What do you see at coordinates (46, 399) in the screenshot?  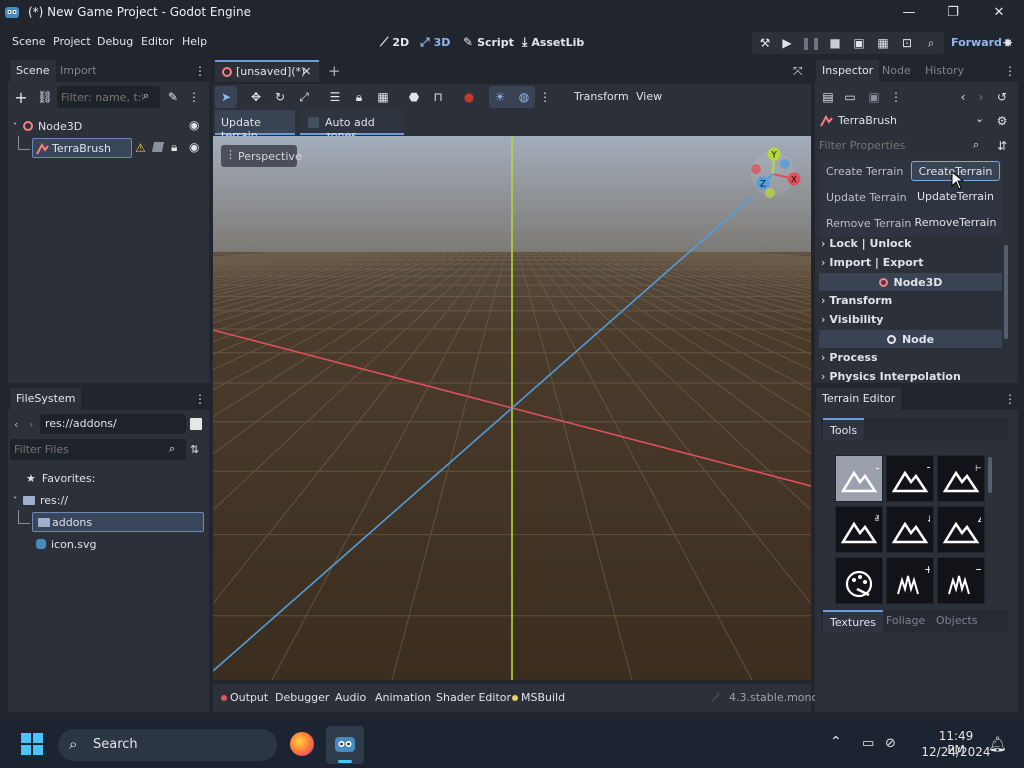 I see `tab-filesystem: FileSystem` at bounding box center [46, 399].